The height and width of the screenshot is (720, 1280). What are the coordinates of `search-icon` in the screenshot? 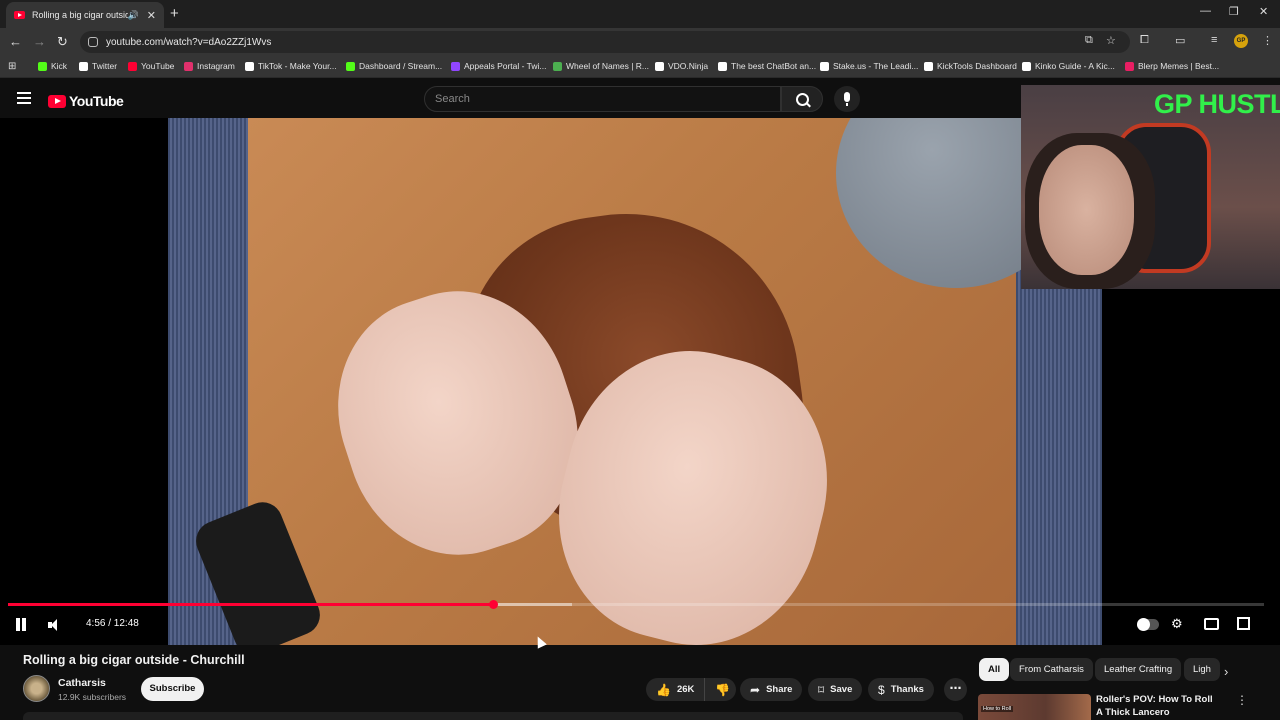 It's located at (802, 99).